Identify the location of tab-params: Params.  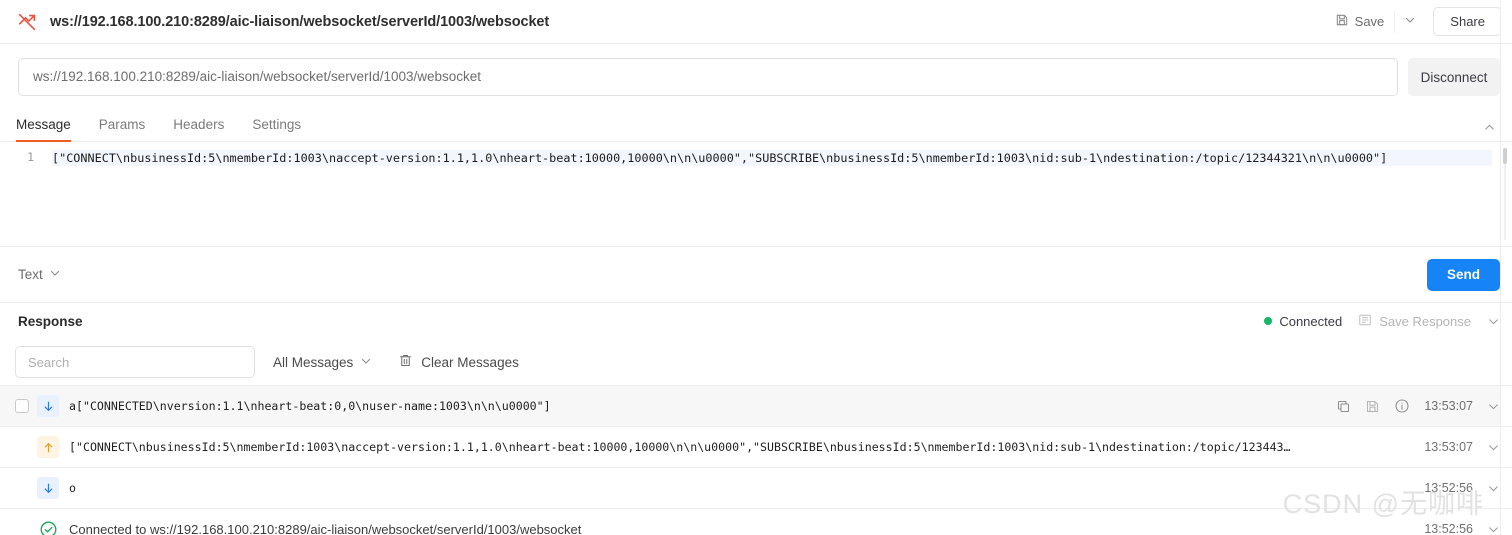
(122, 129).